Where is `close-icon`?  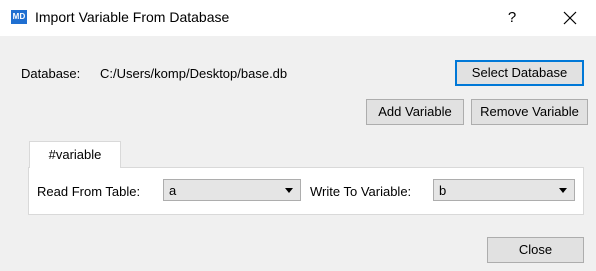 close-icon is located at coordinates (570, 18).